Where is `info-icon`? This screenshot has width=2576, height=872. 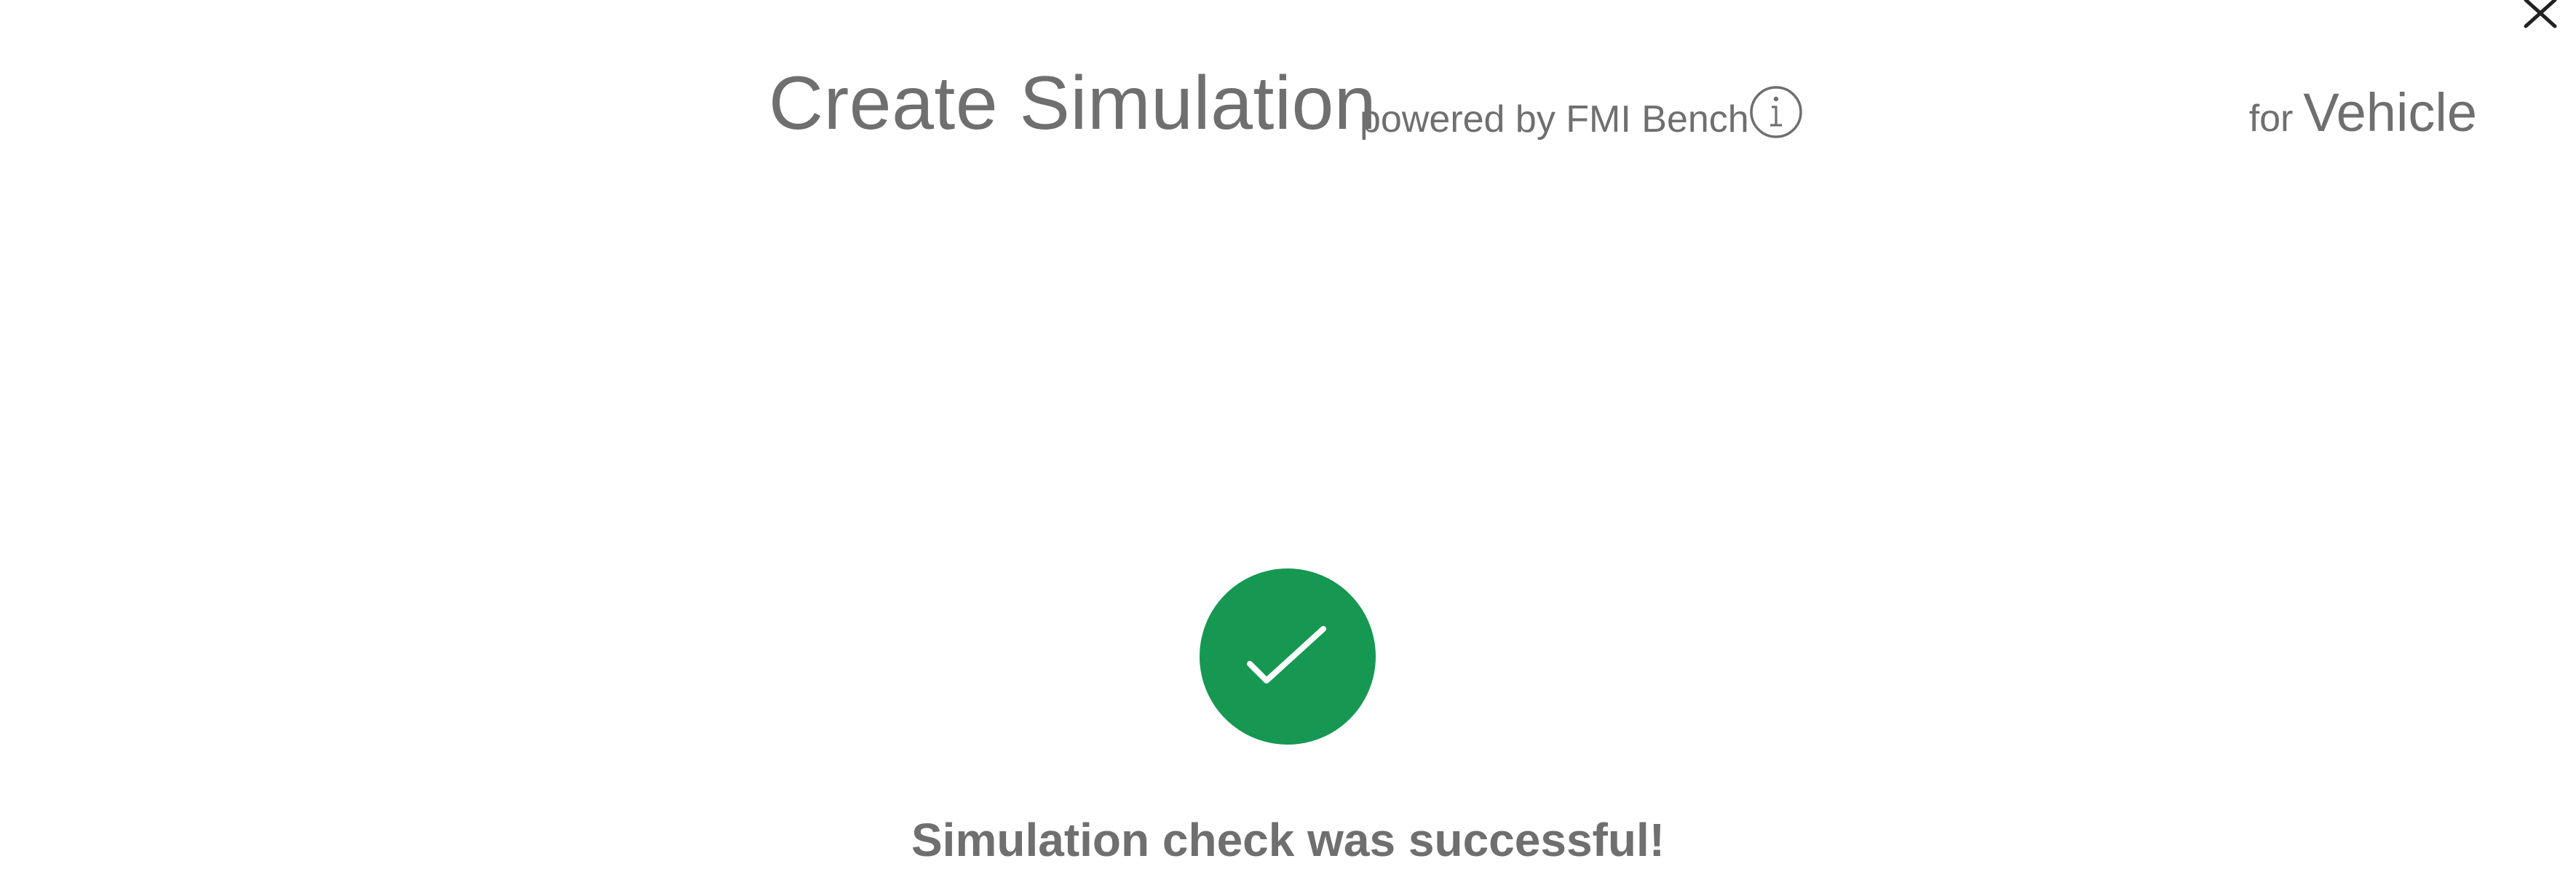 info-icon is located at coordinates (1776, 112).